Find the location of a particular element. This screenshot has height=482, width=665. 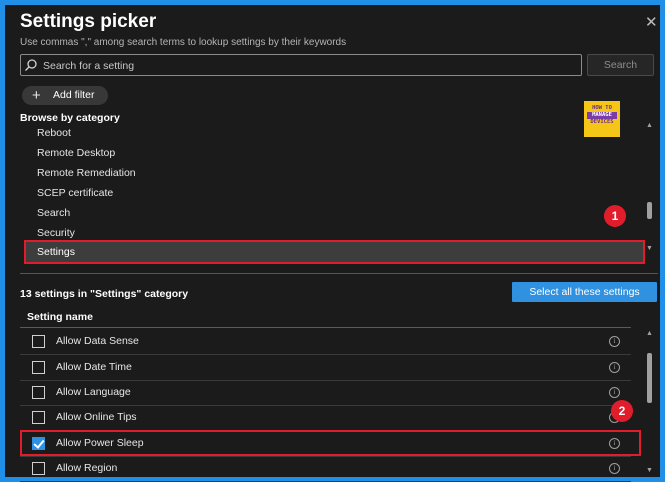

column-header-setting-name: Setting name is located at coordinates (60, 317).